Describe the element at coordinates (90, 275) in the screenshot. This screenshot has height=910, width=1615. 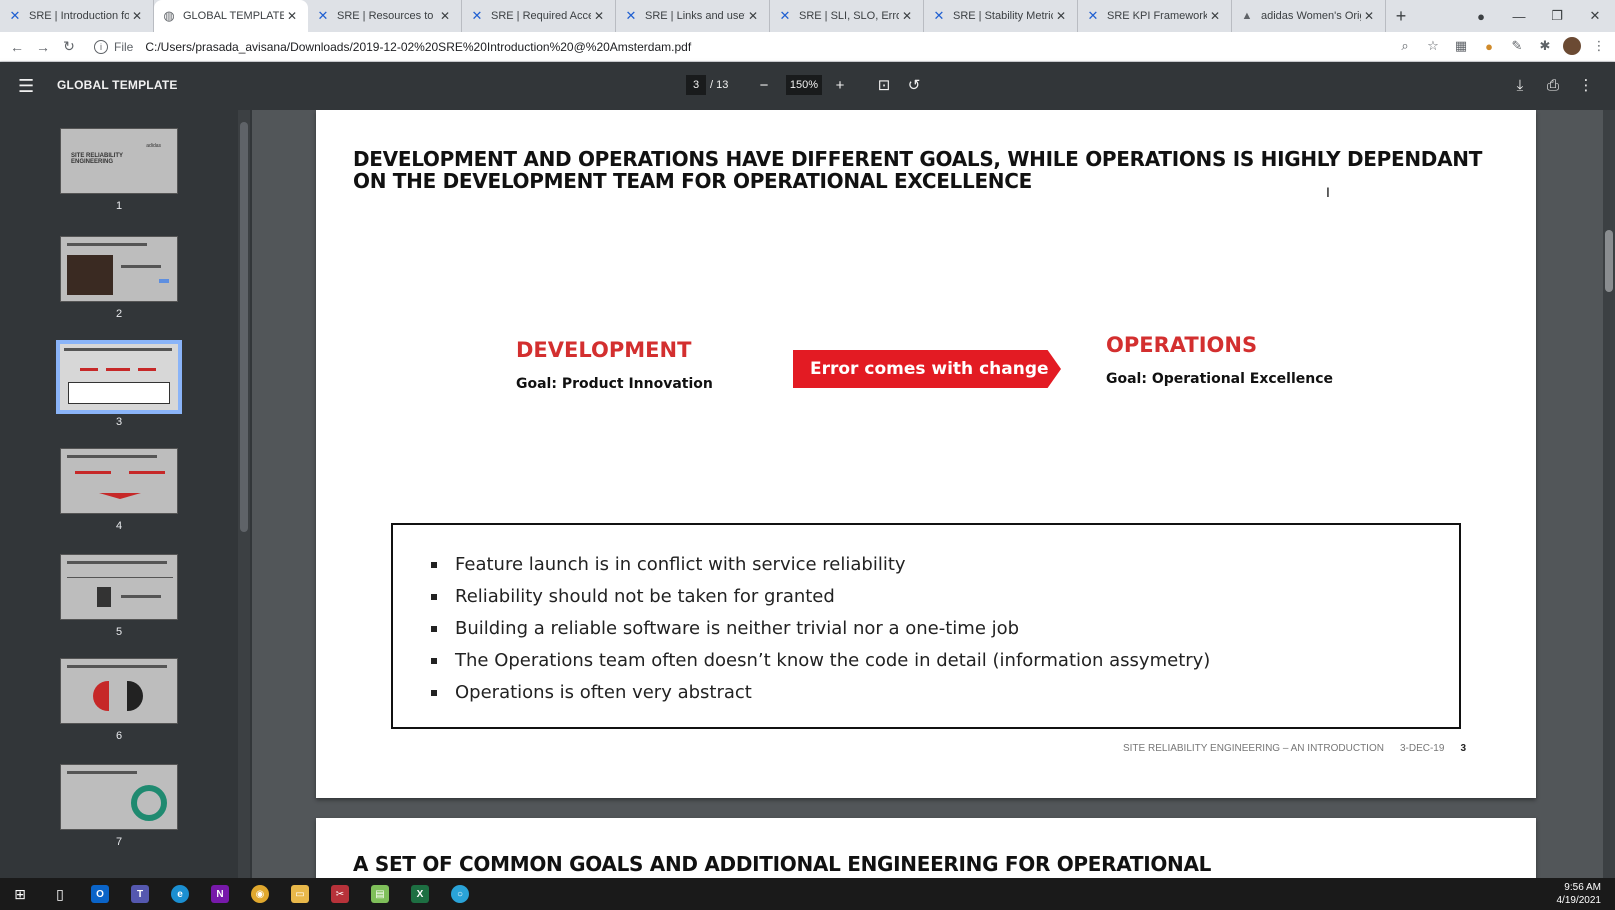
I see `thumbnail-photo` at that location.